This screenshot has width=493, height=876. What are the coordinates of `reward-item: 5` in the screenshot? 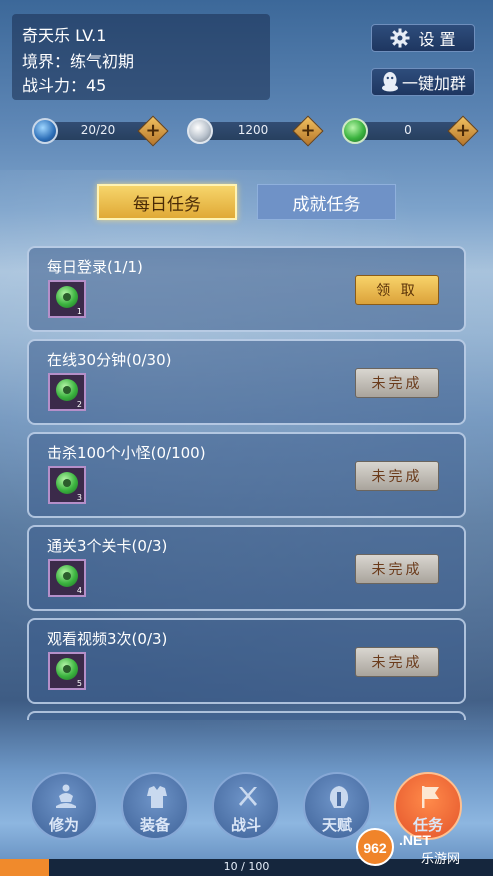 It's located at (67, 671).